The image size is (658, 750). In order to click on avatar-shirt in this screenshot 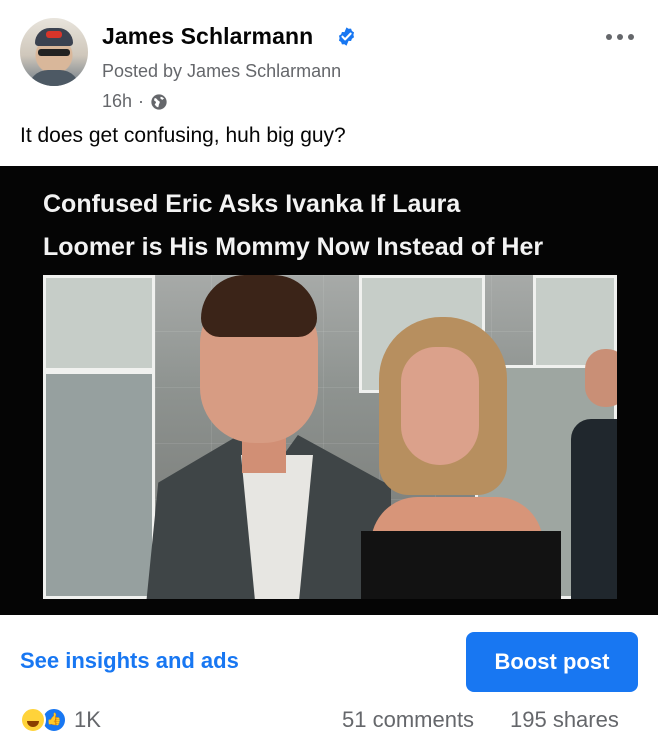, I will do `click(54, 78)`.